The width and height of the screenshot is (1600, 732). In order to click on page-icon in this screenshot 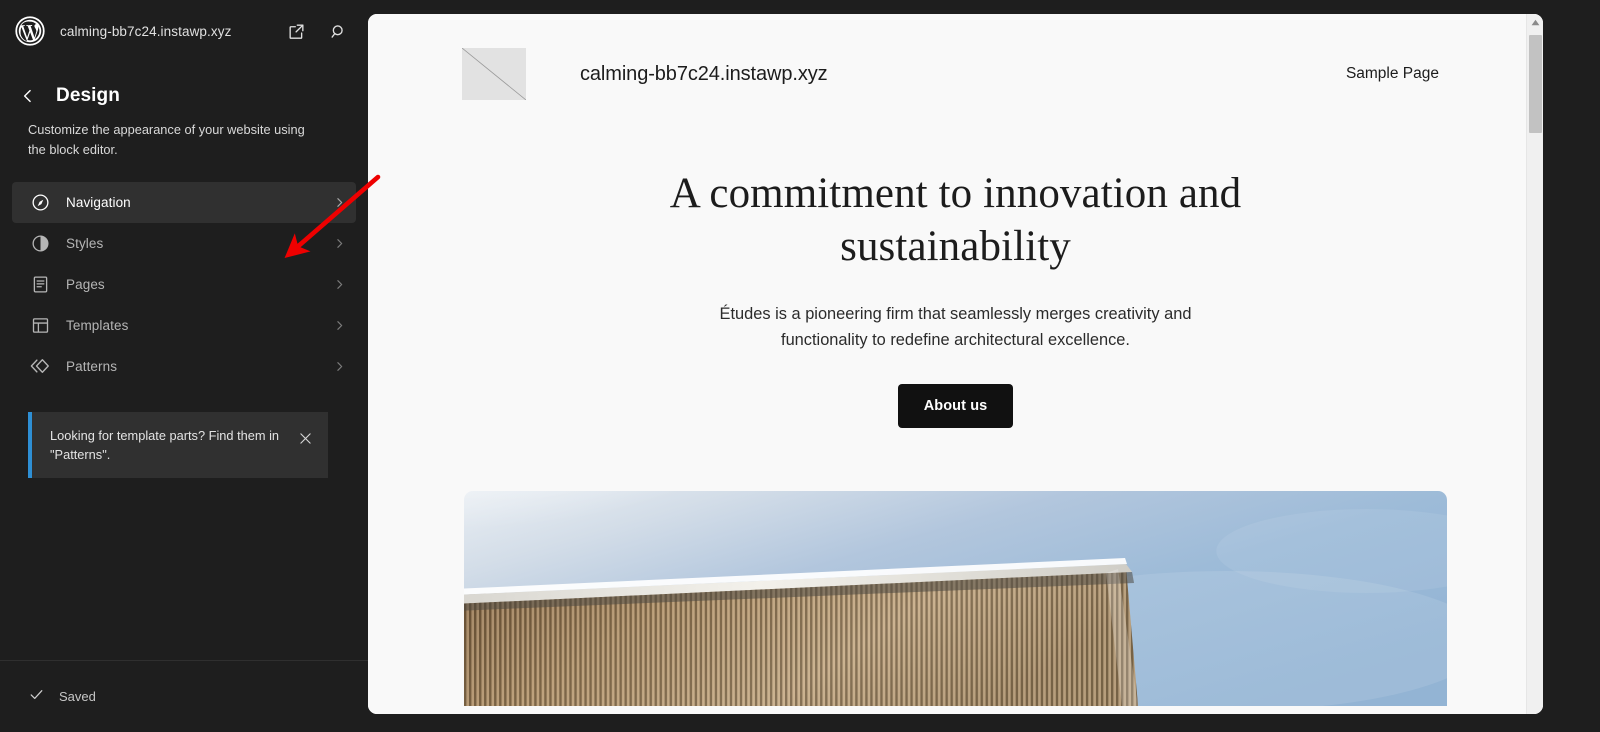, I will do `click(40, 284)`.